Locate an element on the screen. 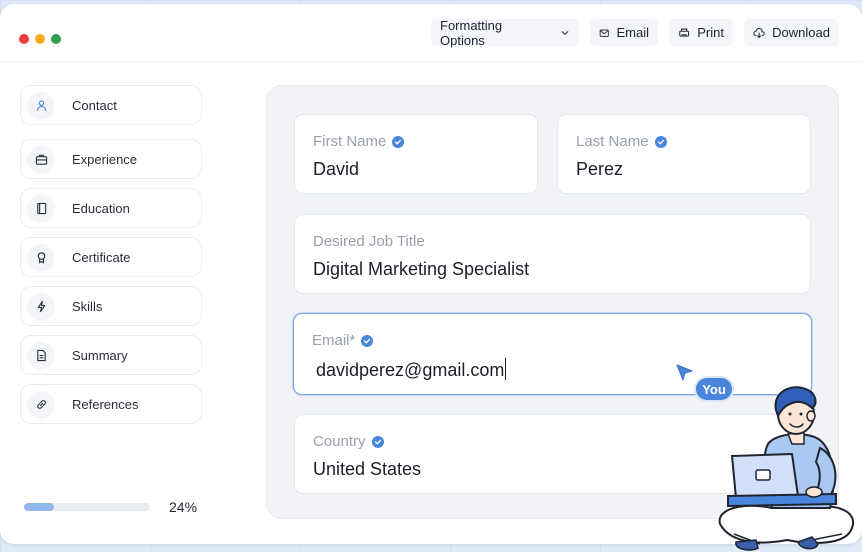 The width and height of the screenshot is (862, 552). first-name-value: David is located at coordinates (336, 169).